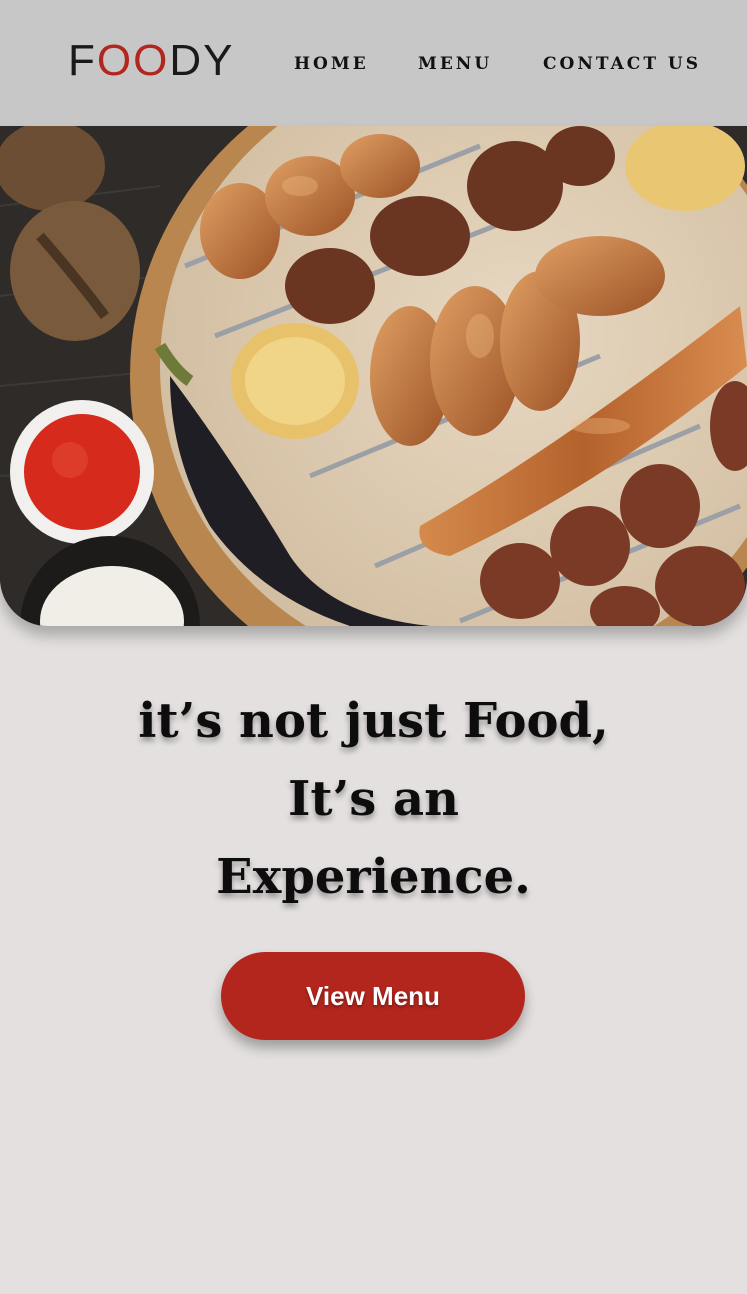 This screenshot has height=1294, width=747. Describe the element at coordinates (82, 60) in the screenshot. I see `logo-letter-f: F` at that location.